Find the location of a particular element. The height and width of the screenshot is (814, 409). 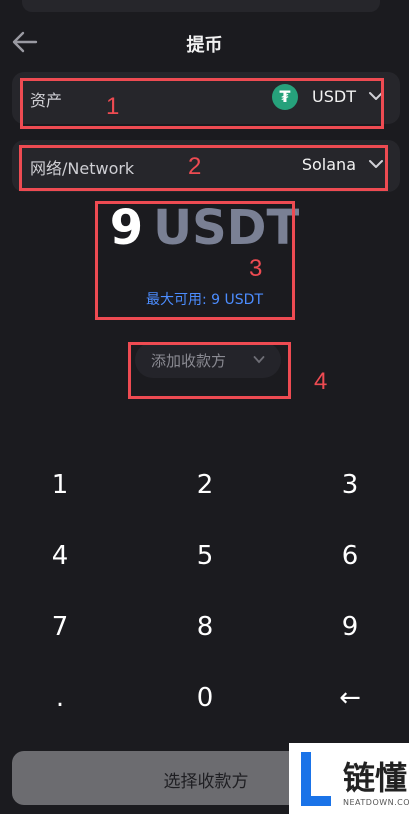

top-strip is located at coordinates (201, 6).